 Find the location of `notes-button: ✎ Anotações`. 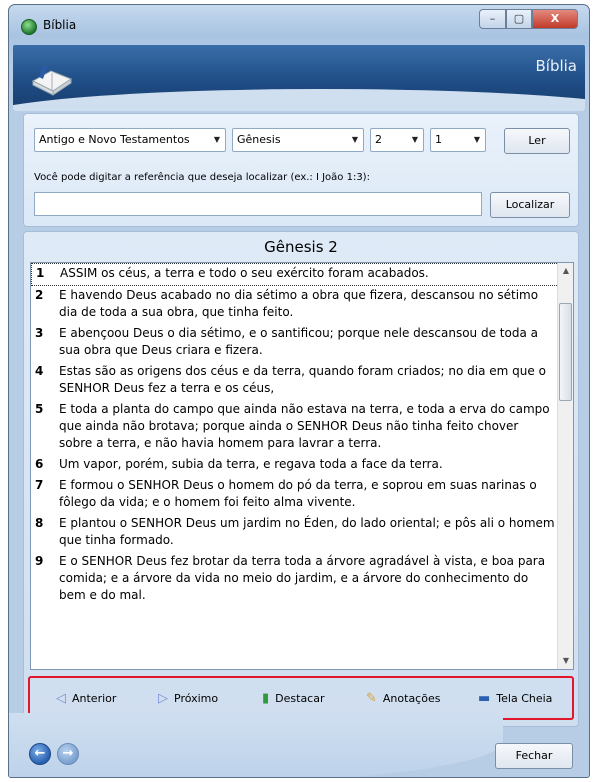

notes-button: ✎ Anotações is located at coordinates (403, 698).